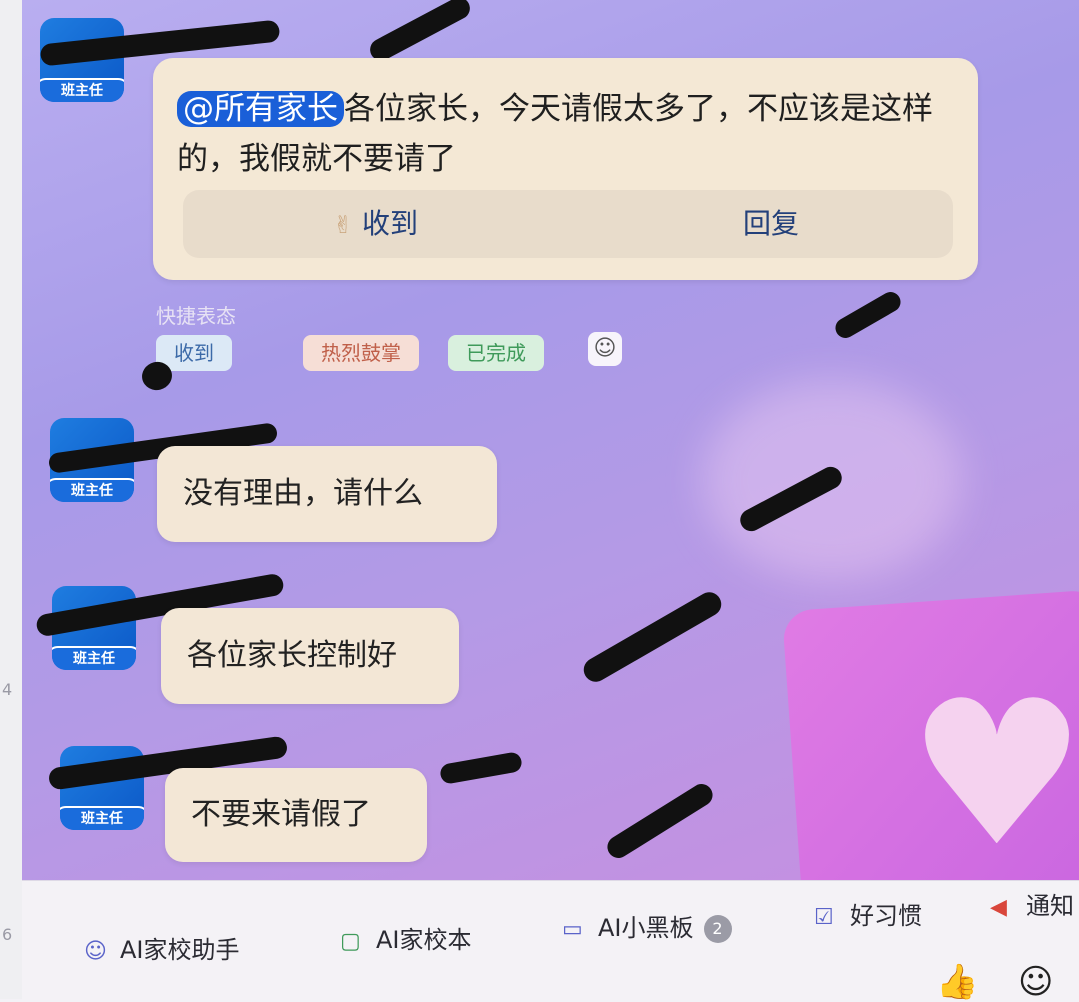 The width and height of the screenshot is (1079, 1002). Describe the element at coordinates (1035, 982) in the screenshot. I see `emoji-icon: ☺` at that location.